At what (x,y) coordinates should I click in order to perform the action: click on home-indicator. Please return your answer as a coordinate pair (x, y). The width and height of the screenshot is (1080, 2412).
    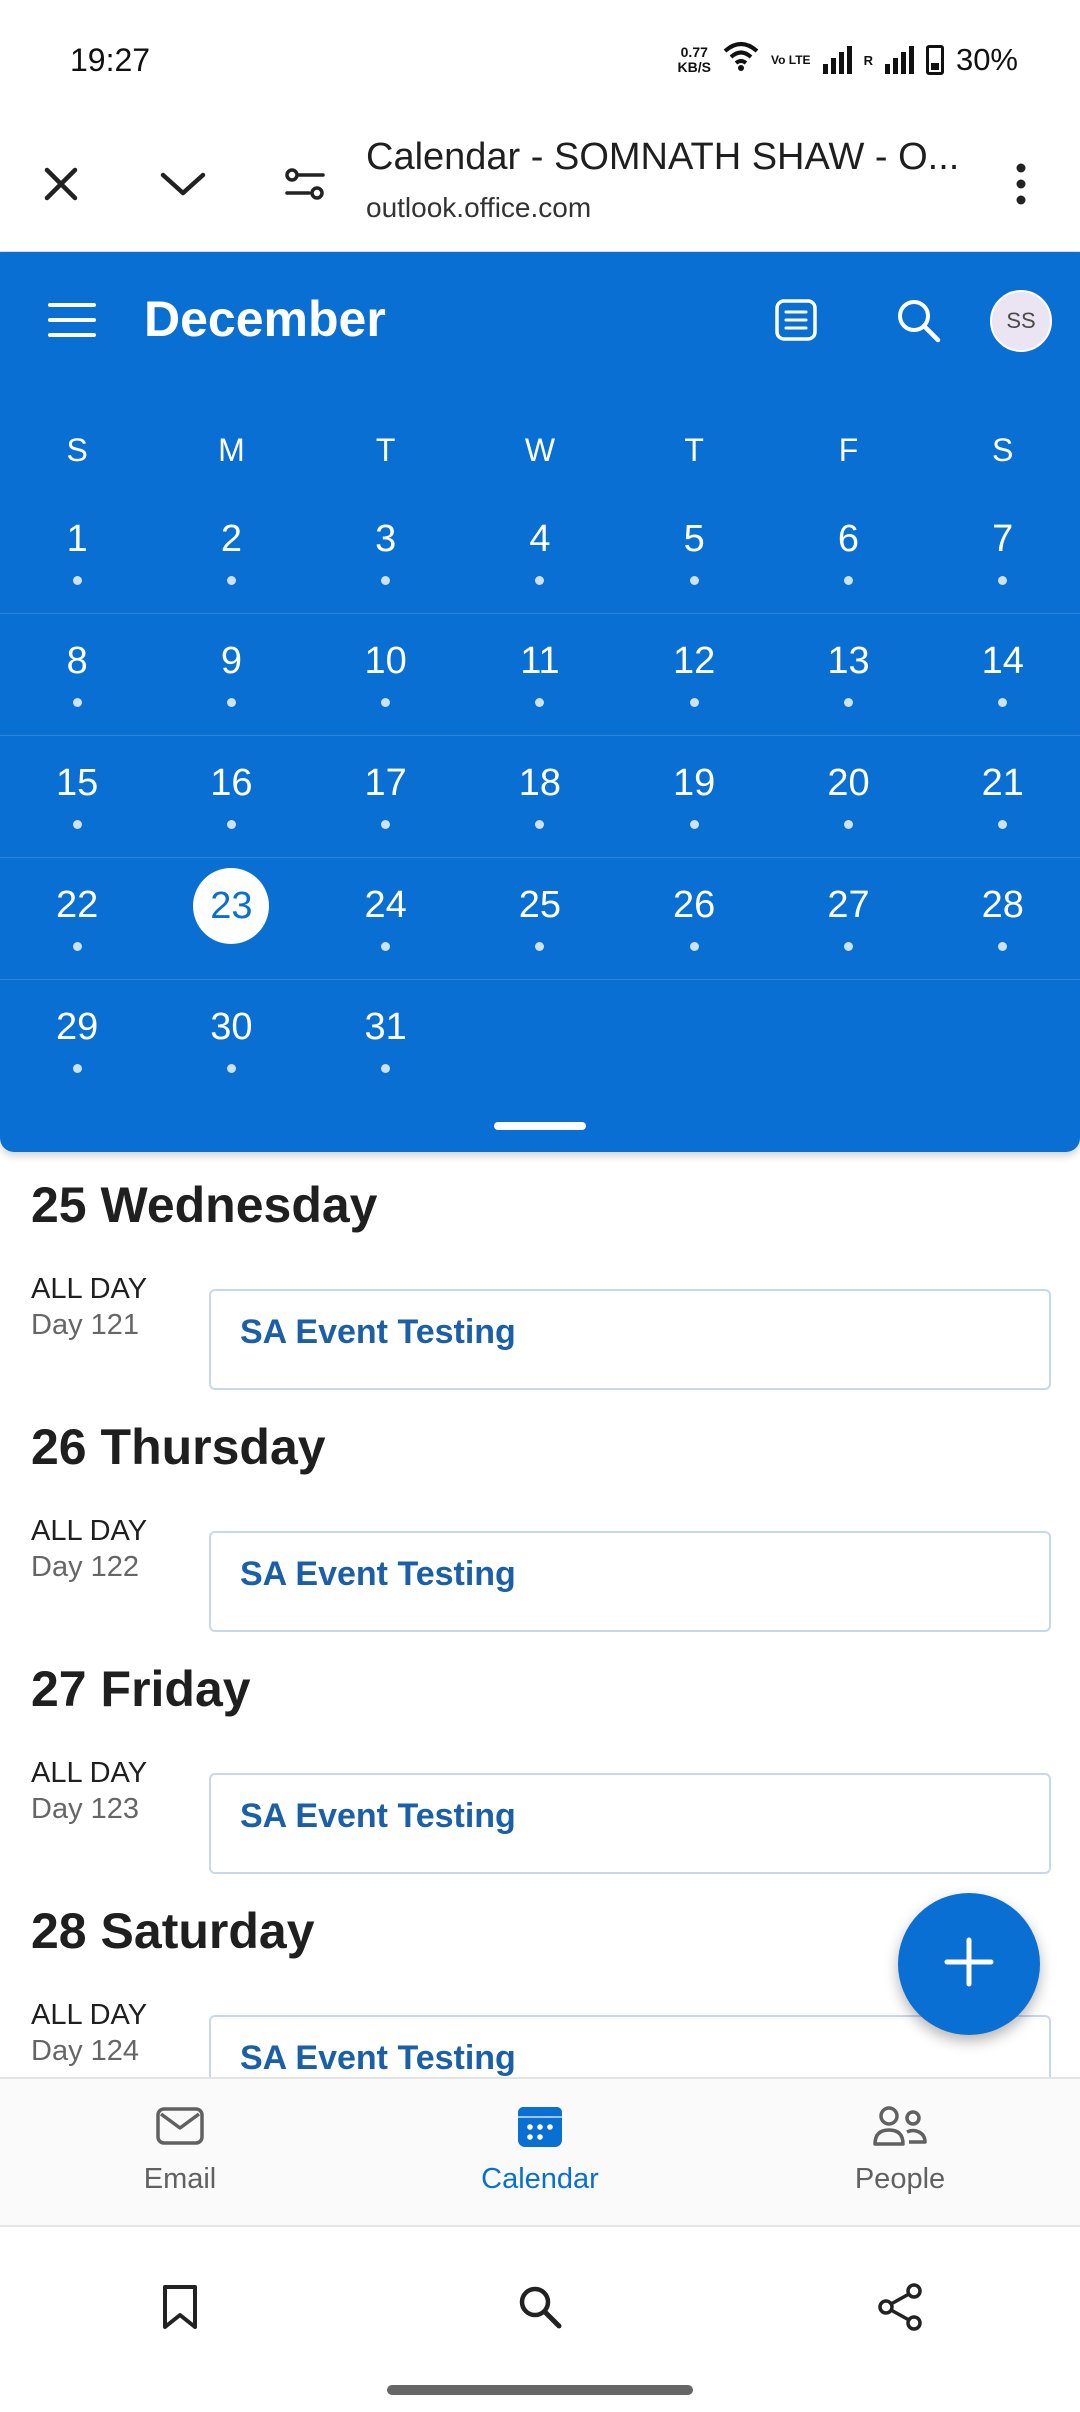
    Looking at the image, I should click on (540, 2390).